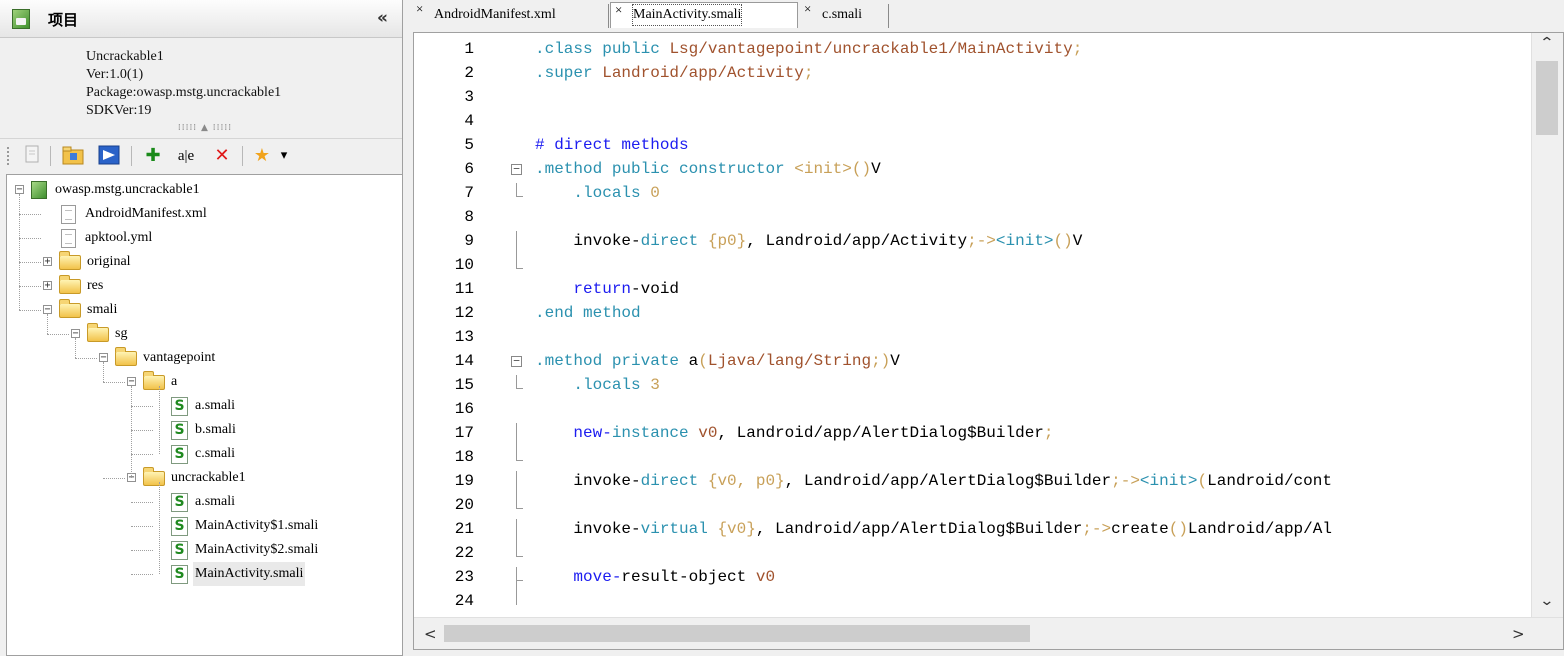 The height and width of the screenshot is (656, 1564). What do you see at coordinates (202, 358) in the screenshot?
I see `tree-item: − vantagepoint` at bounding box center [202, 358].